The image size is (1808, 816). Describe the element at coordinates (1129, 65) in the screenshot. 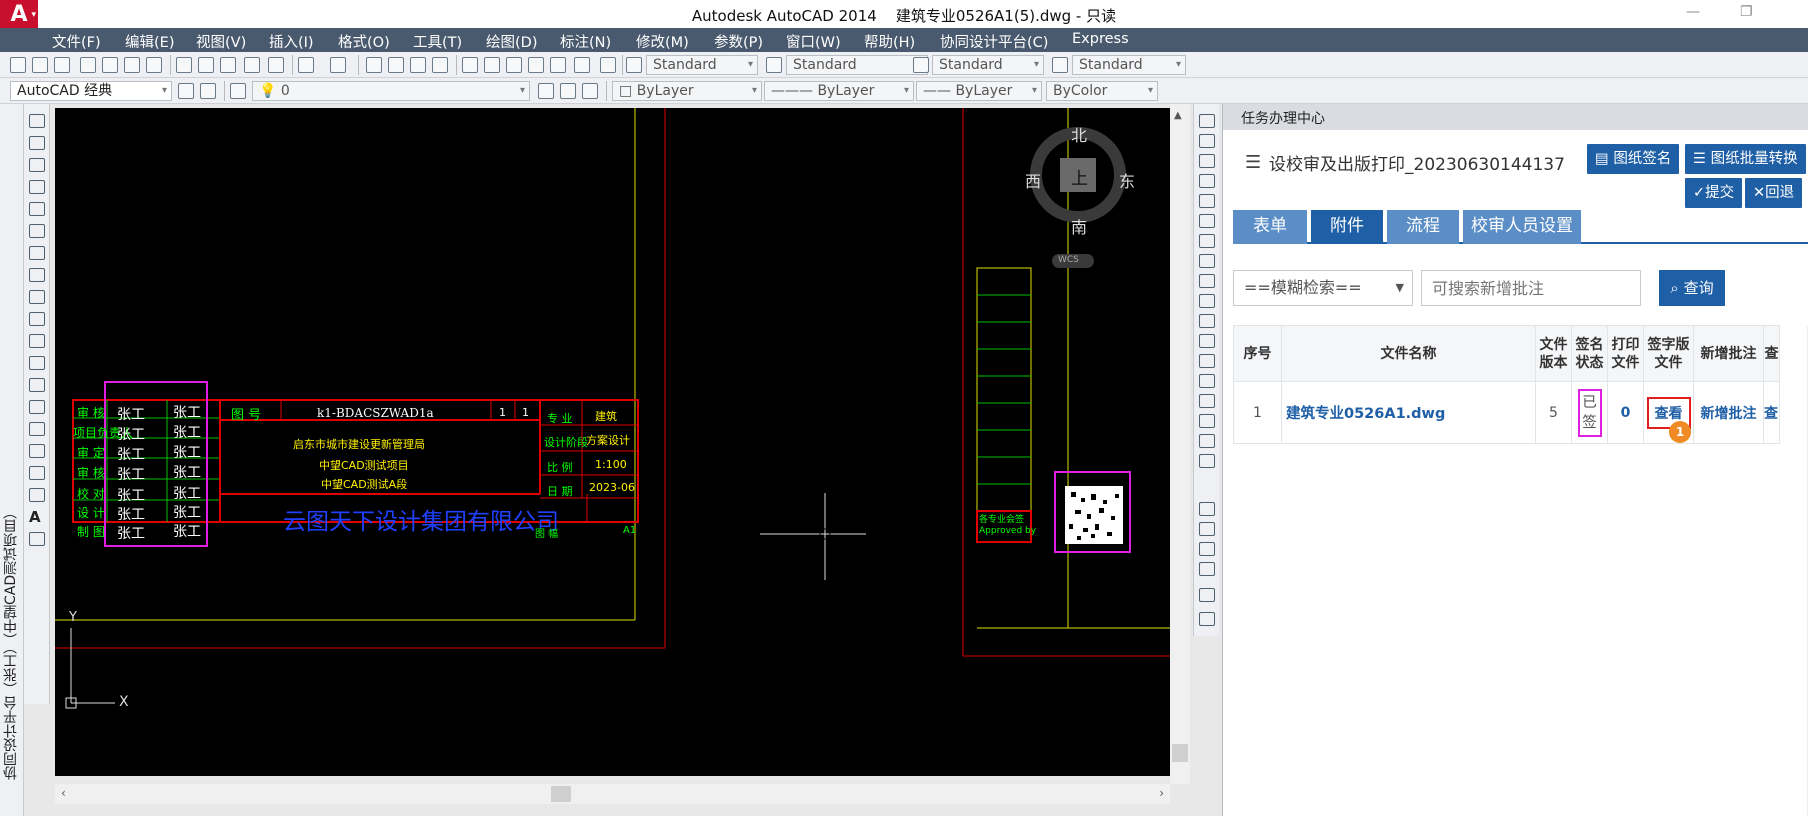

I see `mleader-style-select: Standard ▾` at that location.